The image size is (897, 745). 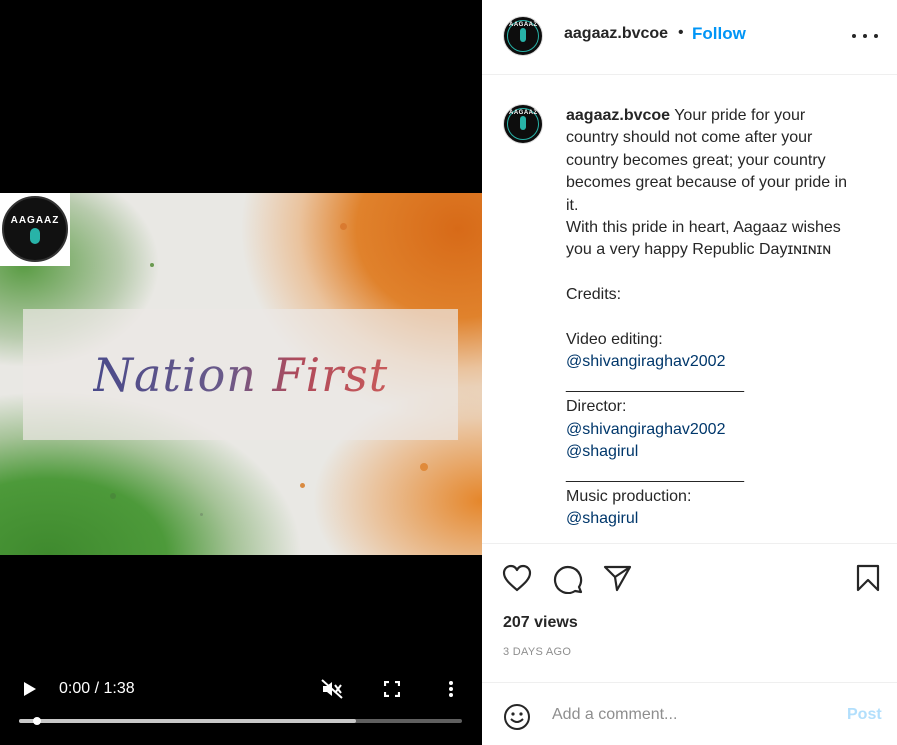 I want to click on video-title-text: Nation First, so click(x=240, y=374).